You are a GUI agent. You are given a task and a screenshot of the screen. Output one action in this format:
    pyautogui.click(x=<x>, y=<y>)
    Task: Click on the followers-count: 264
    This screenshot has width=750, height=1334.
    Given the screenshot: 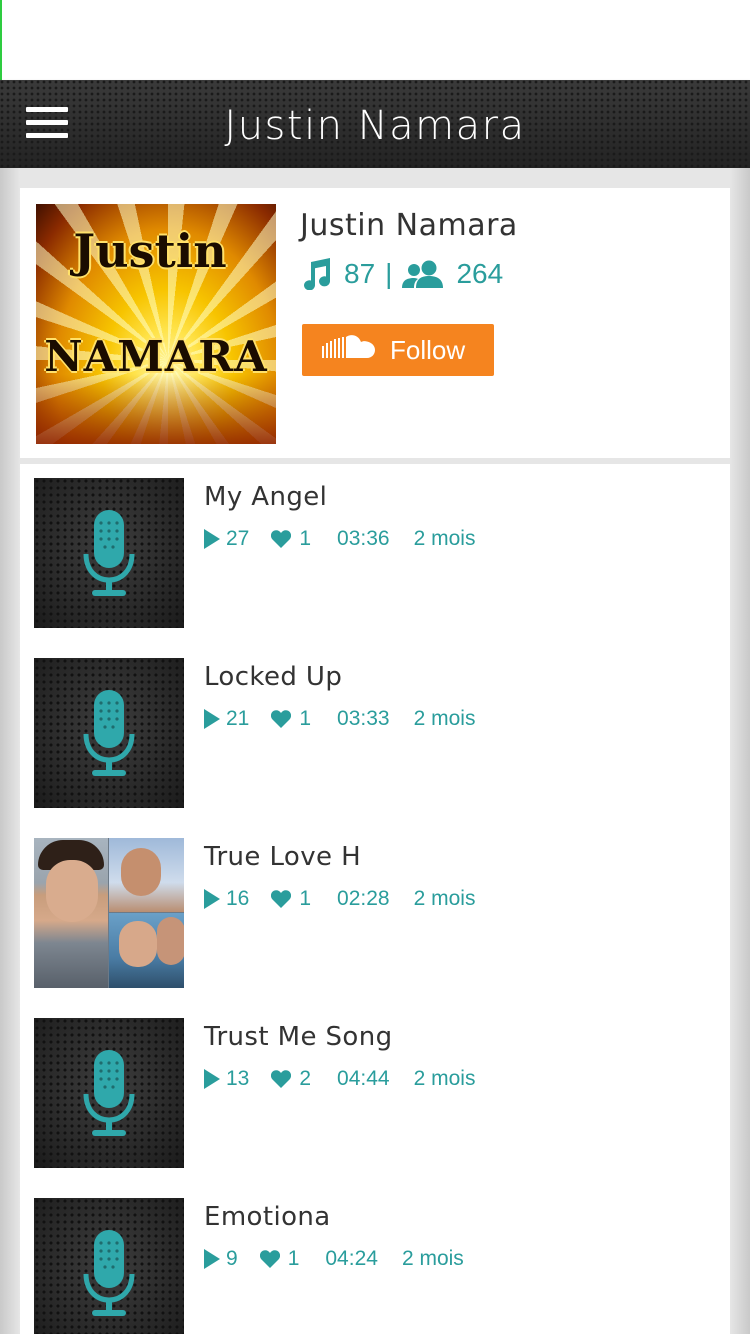 What is the action you would take?
    pyautogui.click(x=480, y=273)
    